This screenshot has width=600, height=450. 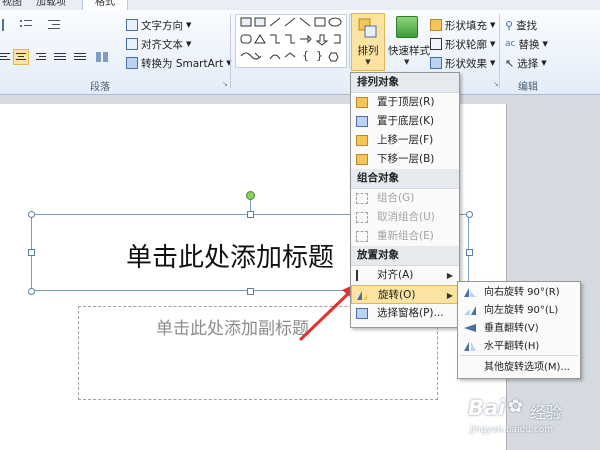 I want to click on send-to-back-item: 置于底层(K), so click(x=405, y=121).